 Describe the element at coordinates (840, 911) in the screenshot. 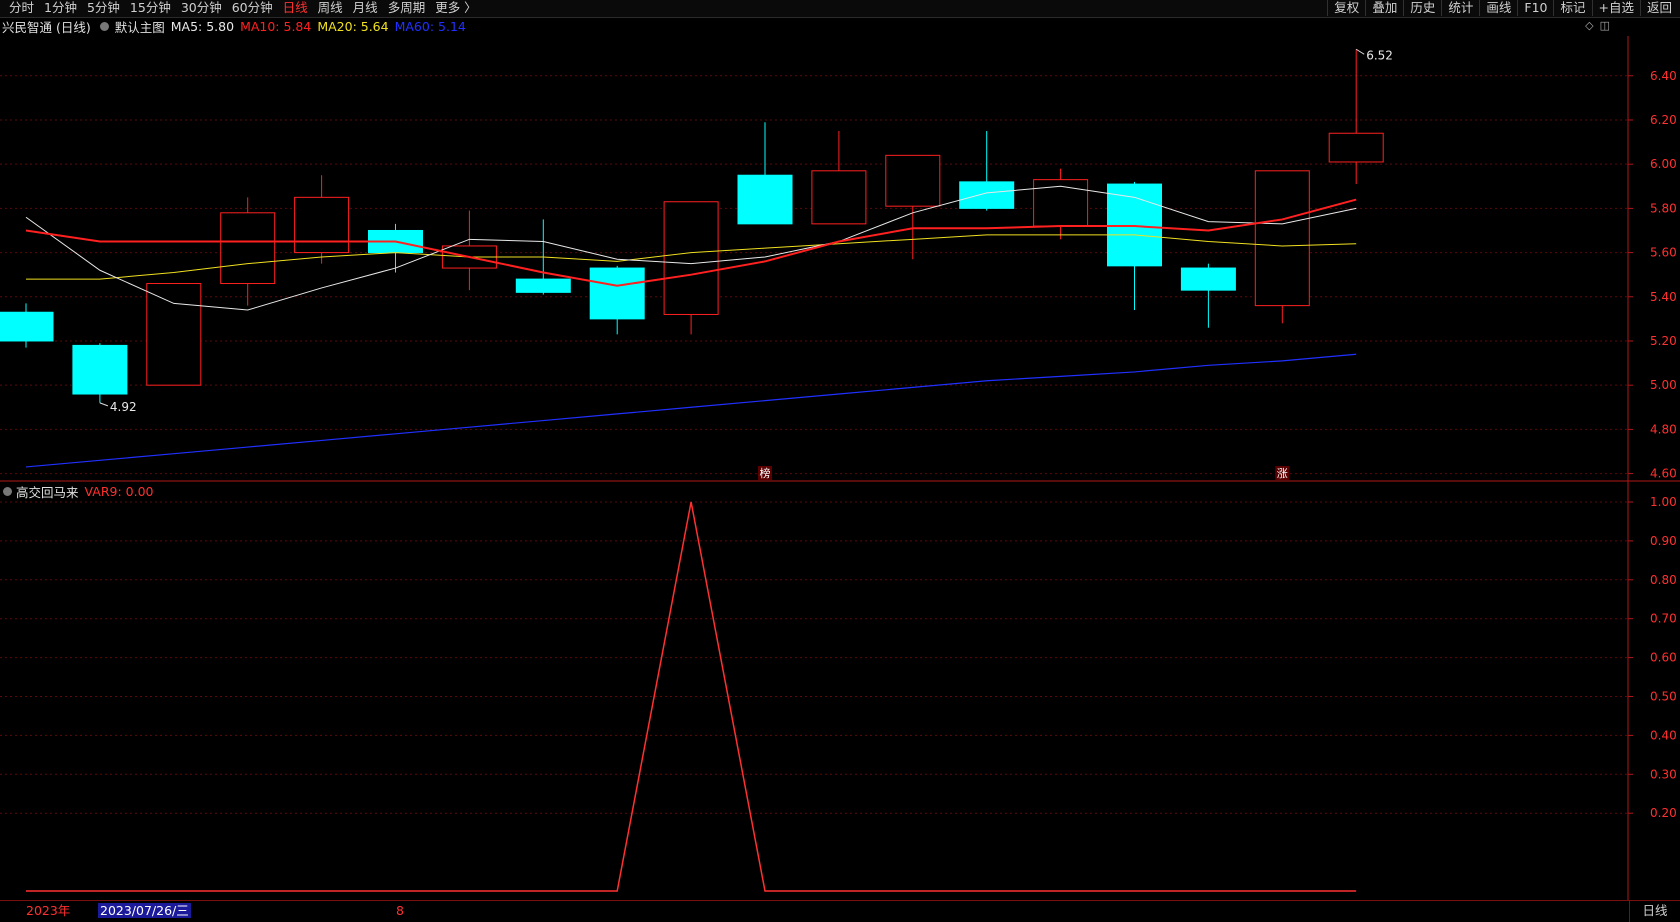

I see `date-axis-bar: 2023年 2023/07/26/三 8` at that location.